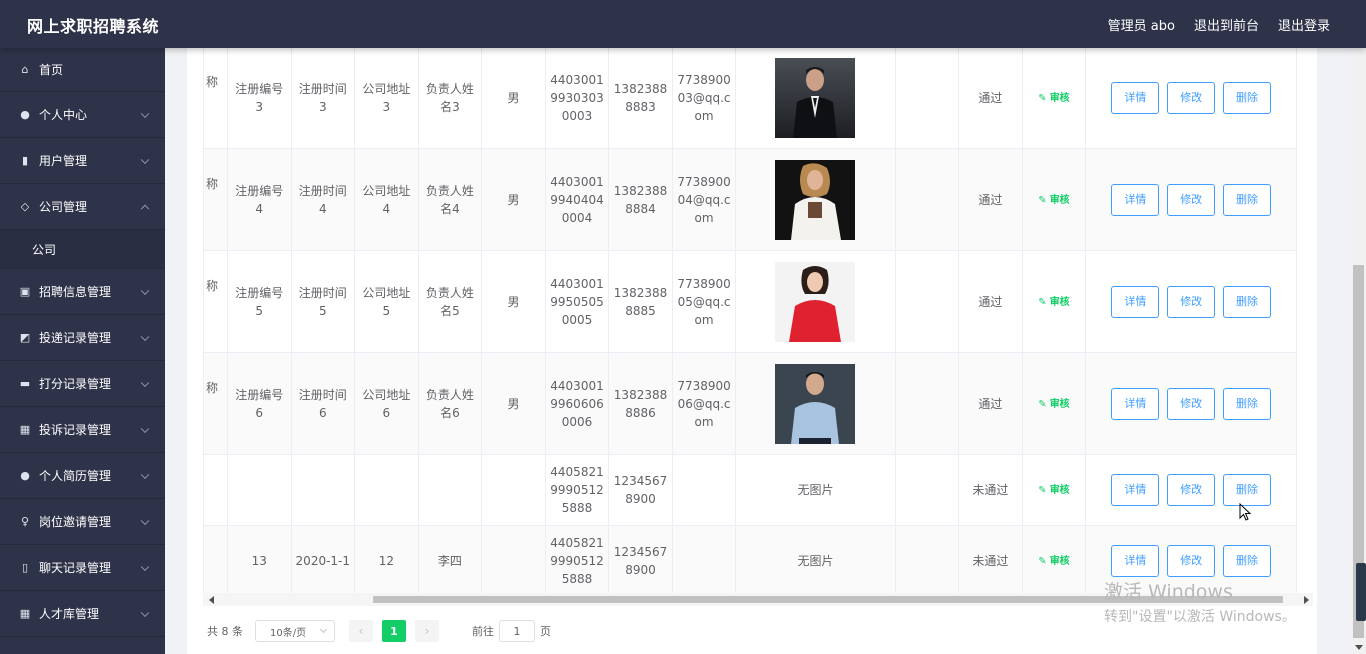  I want to click on page-size-value: 10条/页, so click(288, 633).